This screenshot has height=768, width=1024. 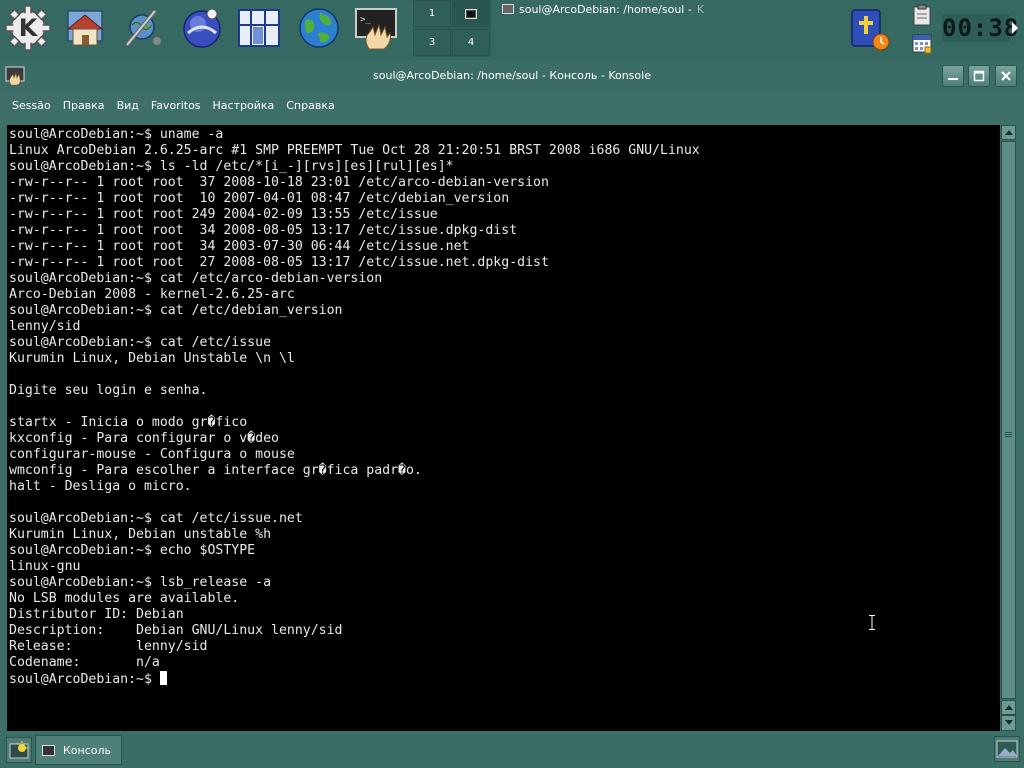 I want to click on taskbar-konsole-label: Консоль, so click(x=87, y=750).